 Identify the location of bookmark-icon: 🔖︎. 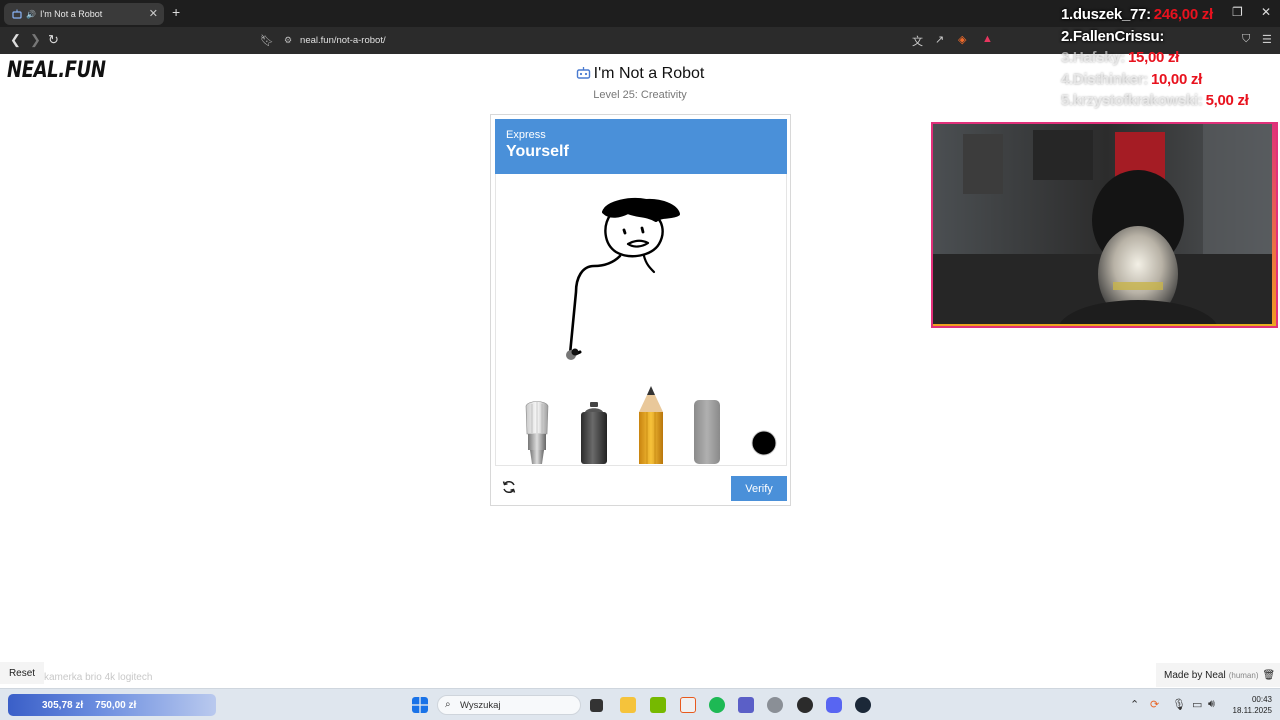
(267, 40).